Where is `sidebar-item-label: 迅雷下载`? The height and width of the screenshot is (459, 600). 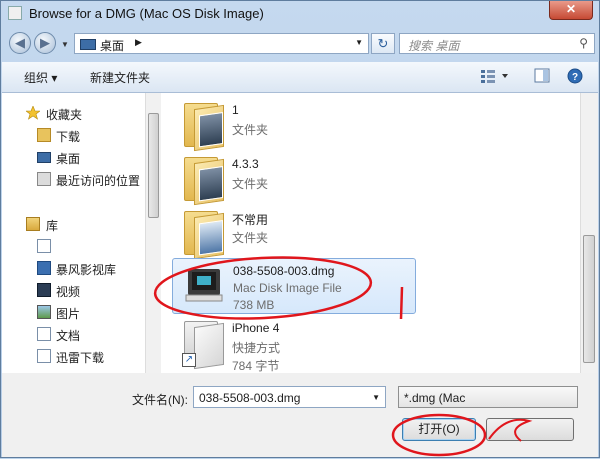 sidebar-item-label: 迅雷下载 is located at coordinates (80, 358).